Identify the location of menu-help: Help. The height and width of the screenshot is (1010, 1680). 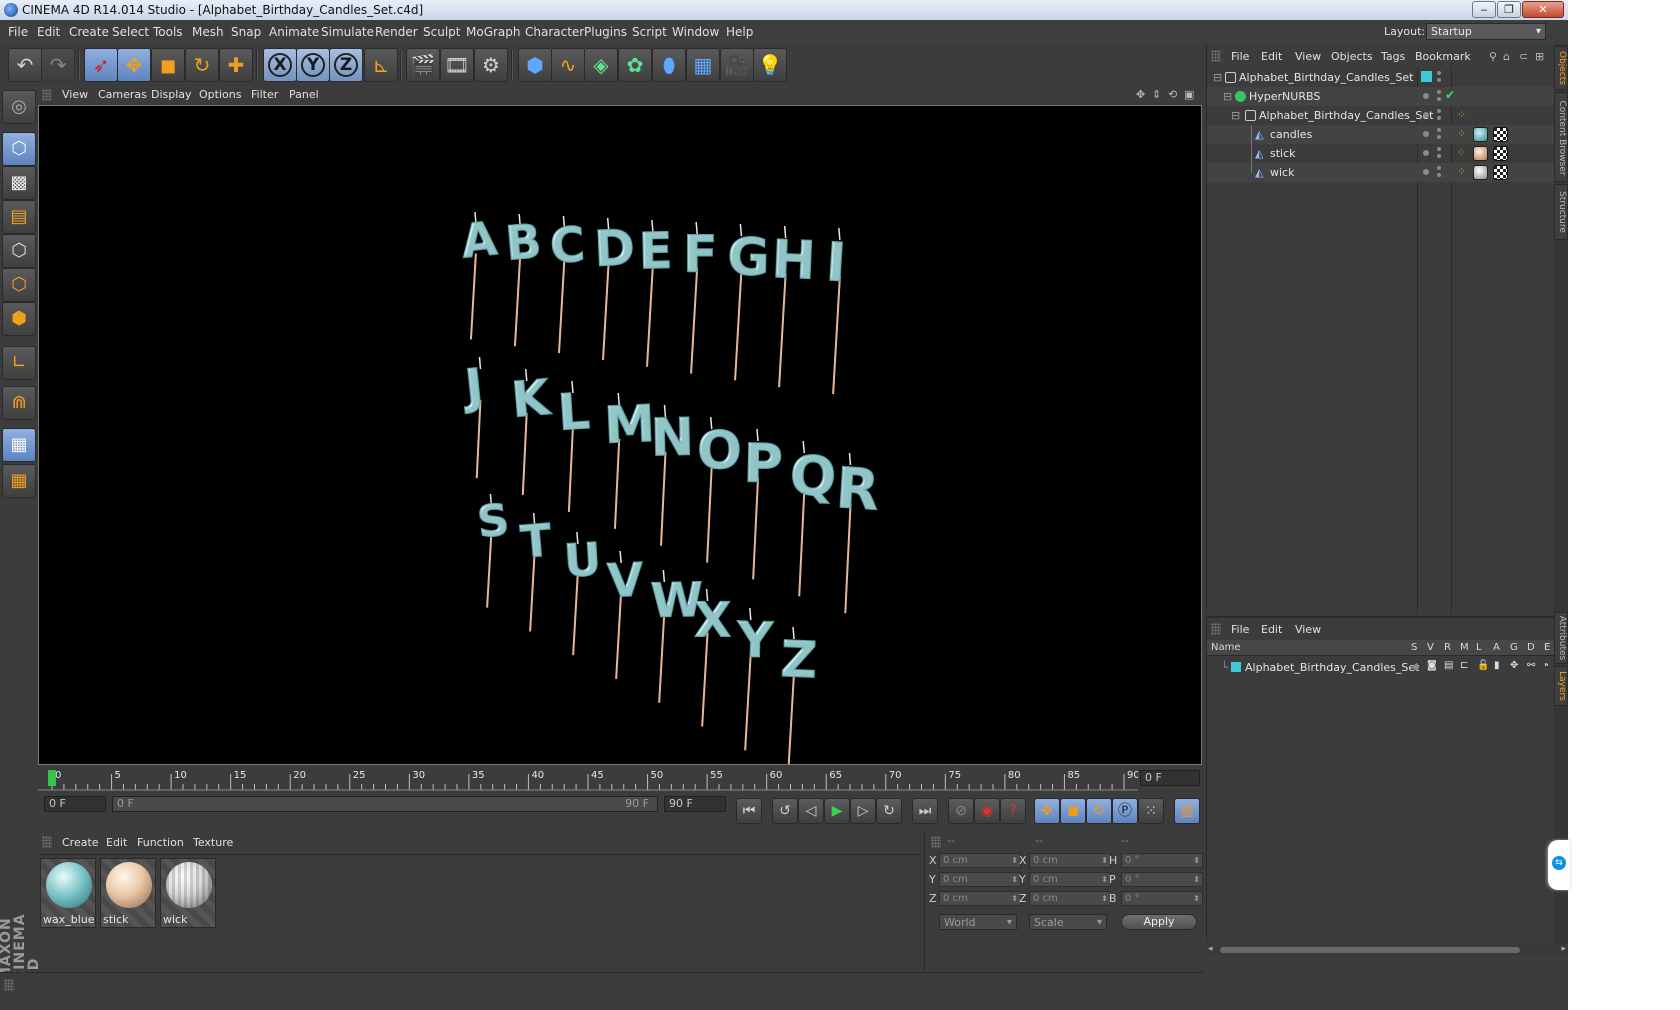
(739, 32).